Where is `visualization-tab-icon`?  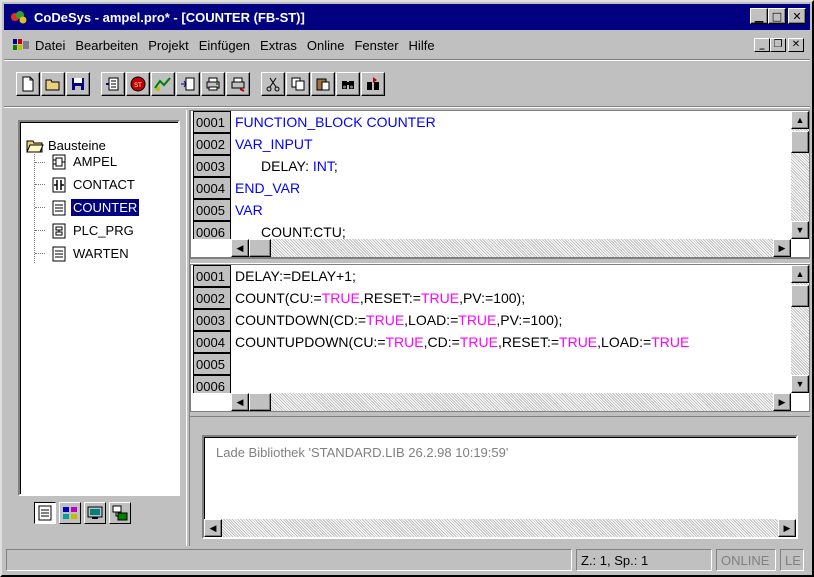
visualization-tab-icon is located at coordinates (95, 512).